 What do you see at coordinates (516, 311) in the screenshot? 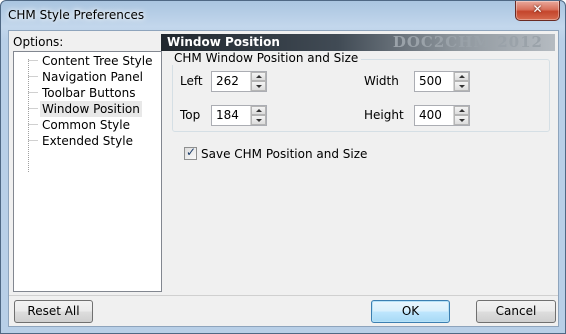
I see `cancel-button: Cancel` at bounding box center [516, 311].